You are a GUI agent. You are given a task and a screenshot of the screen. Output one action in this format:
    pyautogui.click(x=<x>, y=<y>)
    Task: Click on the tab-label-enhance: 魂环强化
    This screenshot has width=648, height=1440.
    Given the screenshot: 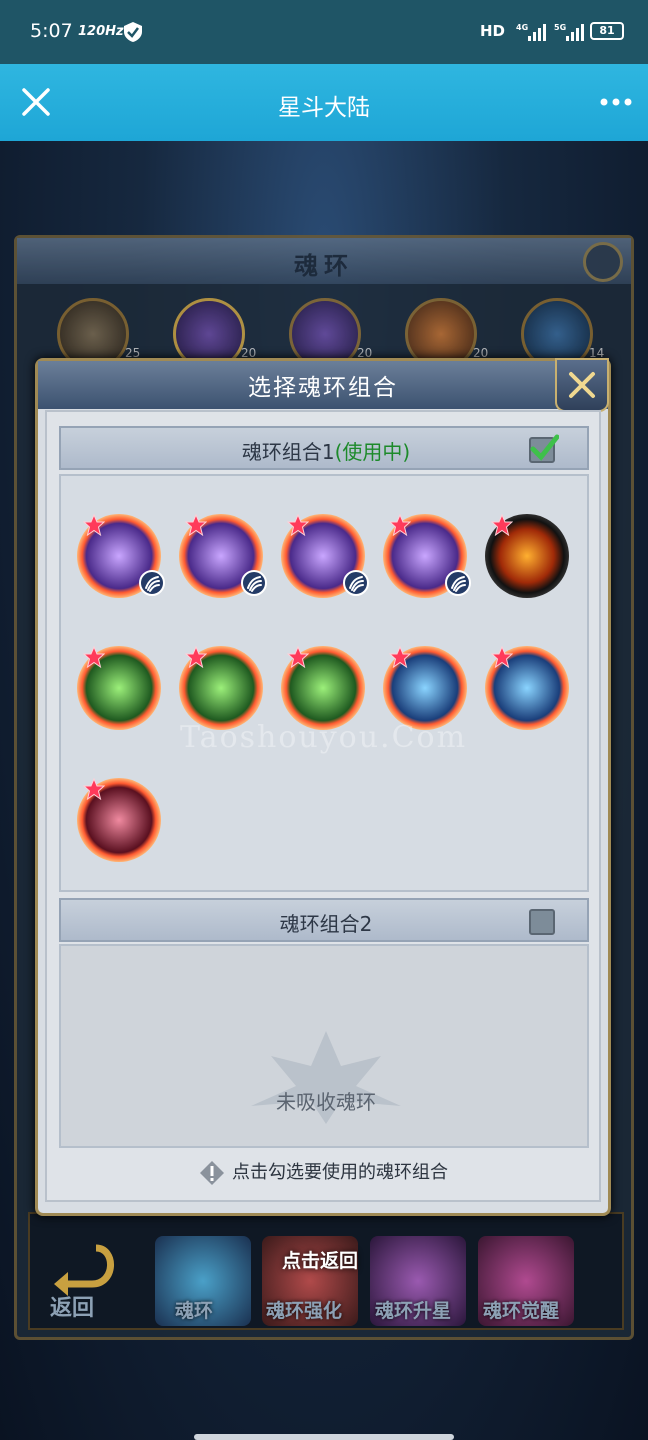 What is the action you would take?
    pyautogui.click(x=304, y=1311)
    